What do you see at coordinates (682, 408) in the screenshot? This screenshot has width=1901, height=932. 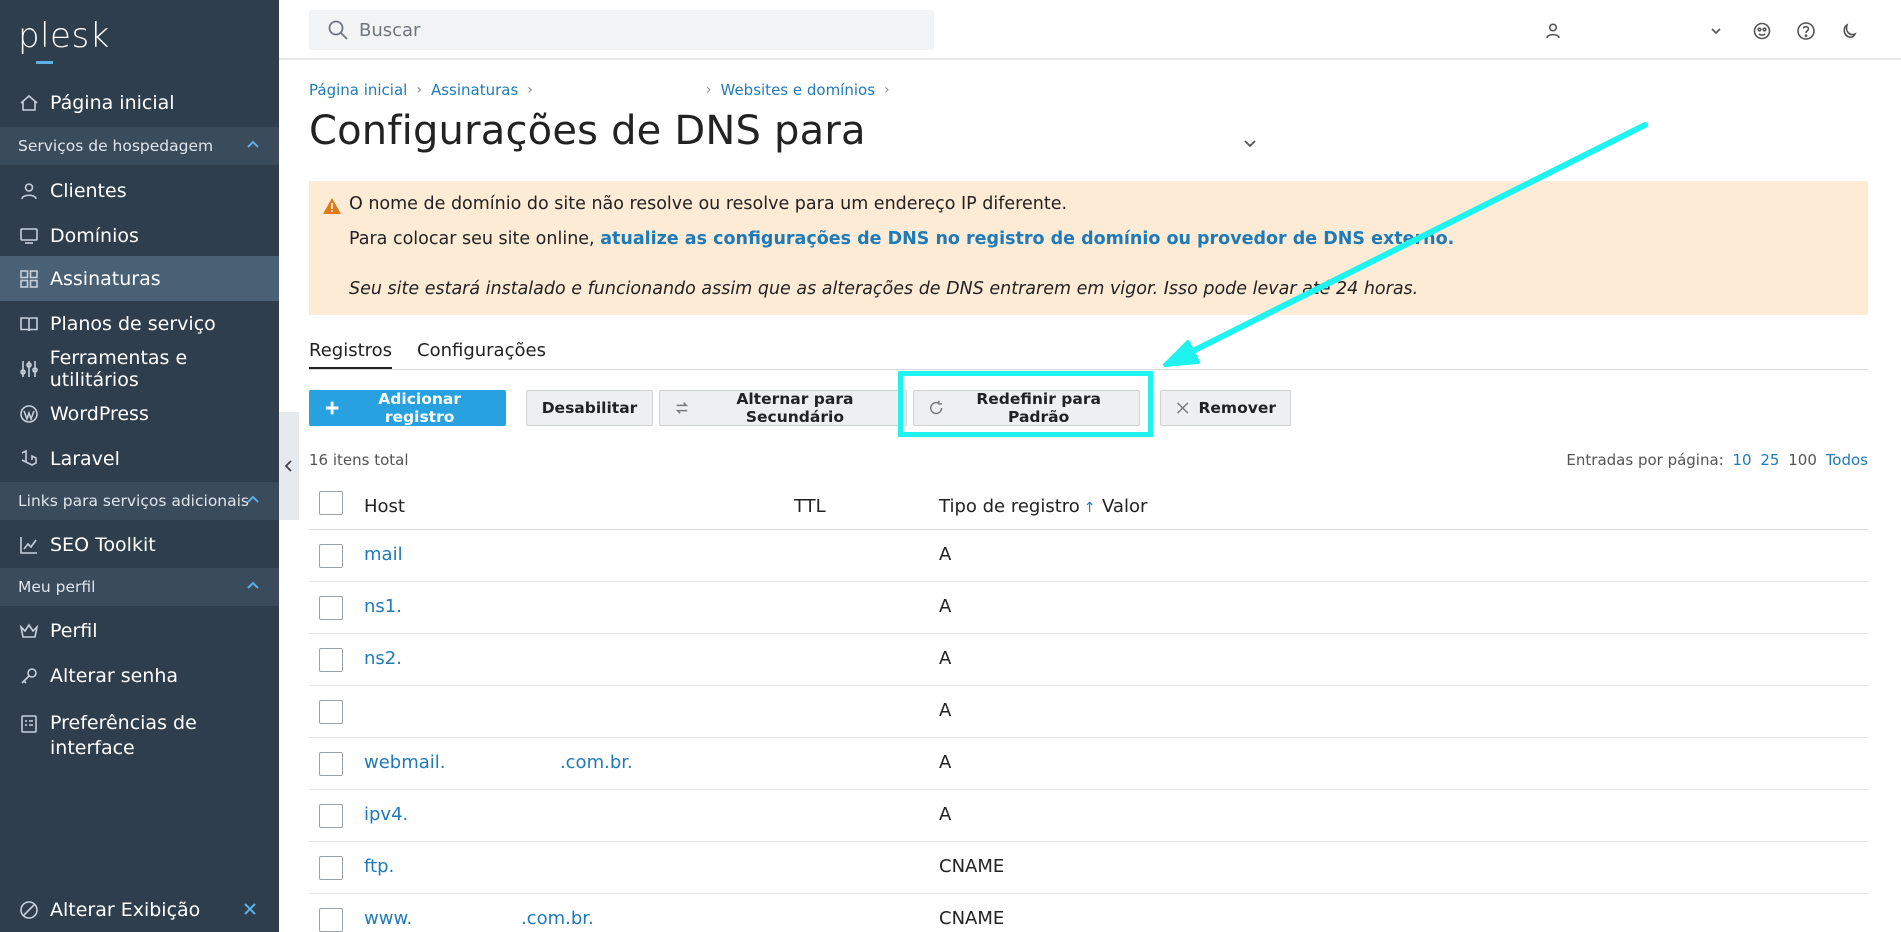 I see `swap-icon` at bounding box center [682, 408].